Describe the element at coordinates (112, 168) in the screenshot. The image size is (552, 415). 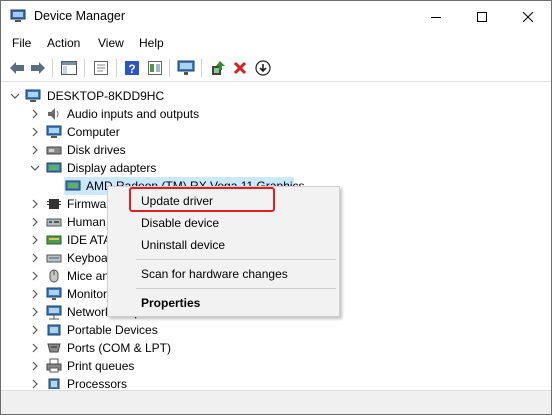
I see `tree-item-label: Display adapters` at that location.